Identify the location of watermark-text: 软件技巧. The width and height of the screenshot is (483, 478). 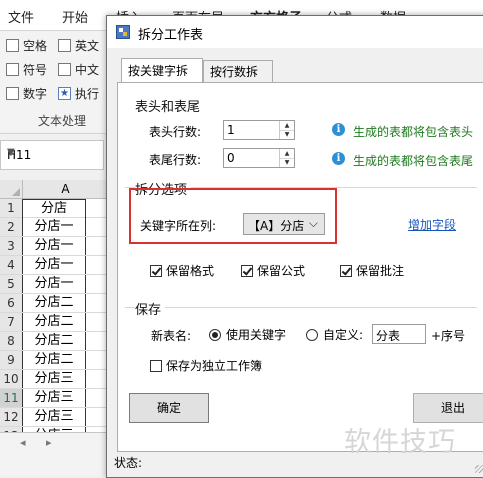
(400, 442).